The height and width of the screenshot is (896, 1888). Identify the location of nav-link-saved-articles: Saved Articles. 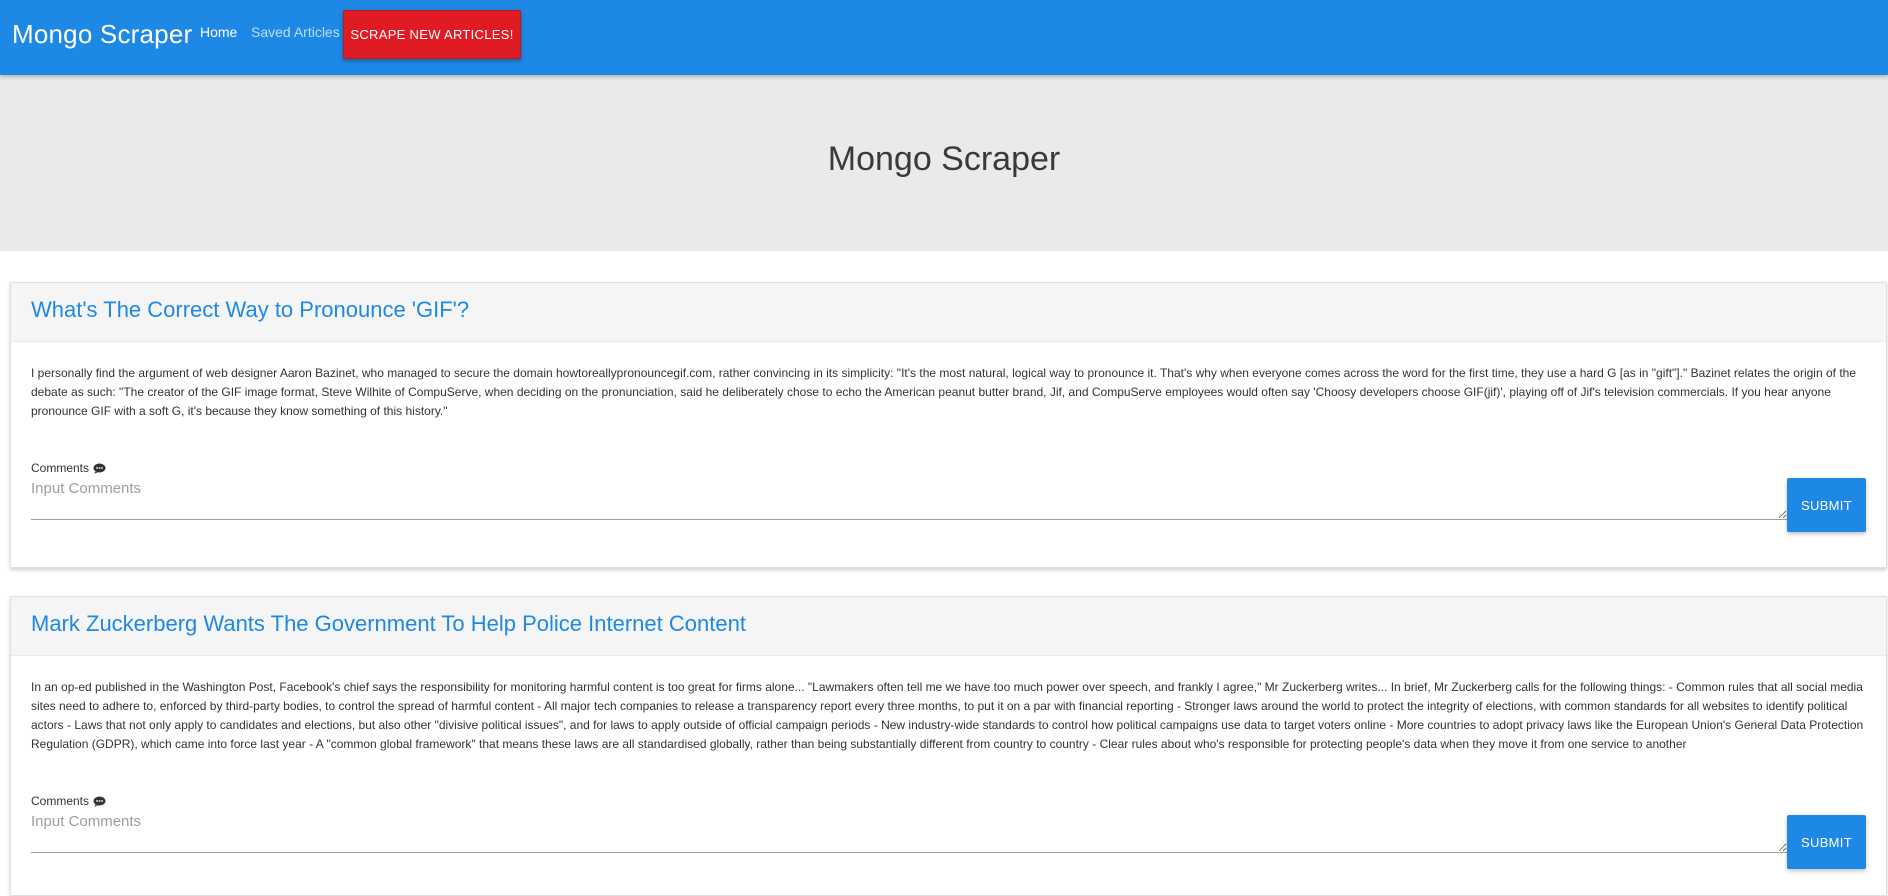
(295, 32).